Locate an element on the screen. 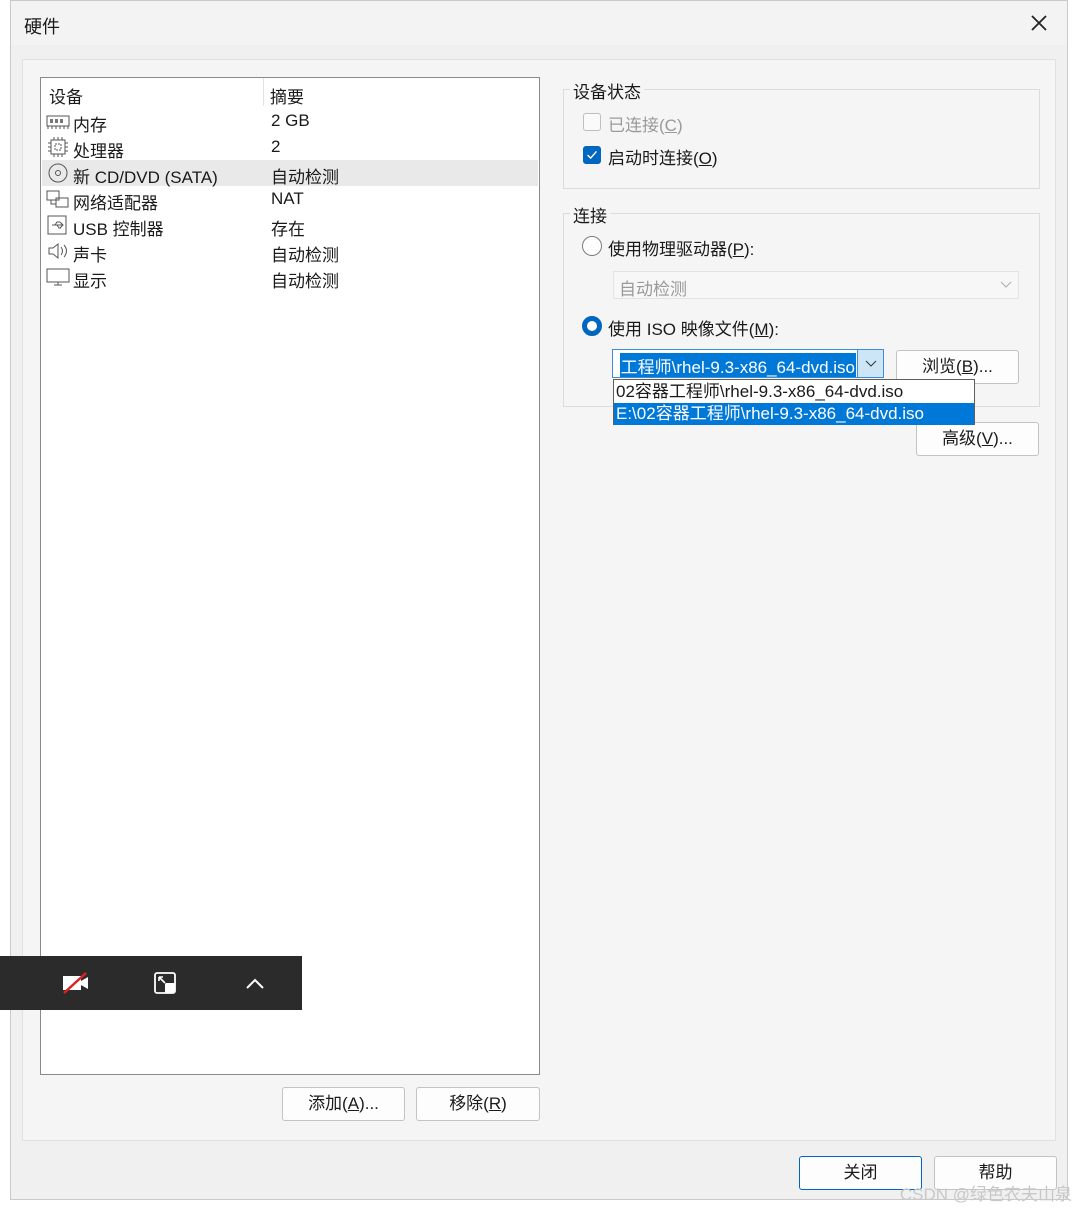 The height and width of the screenshot is (1210, 1078). chevron-up-icon is located at coordinates (255, 983).